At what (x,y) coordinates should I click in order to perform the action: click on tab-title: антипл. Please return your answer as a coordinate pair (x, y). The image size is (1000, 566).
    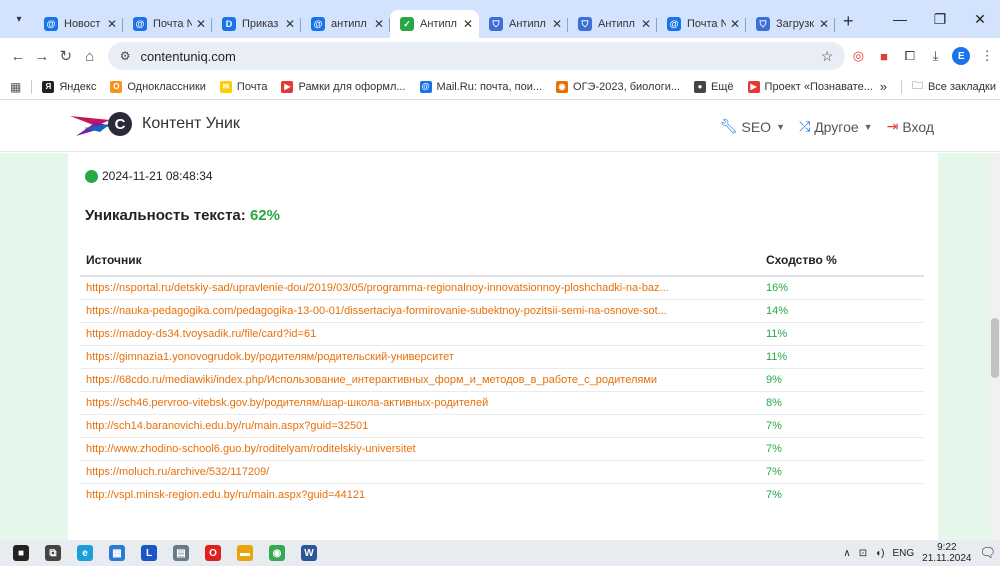
    Looking at the image, I should click on (350, 24).